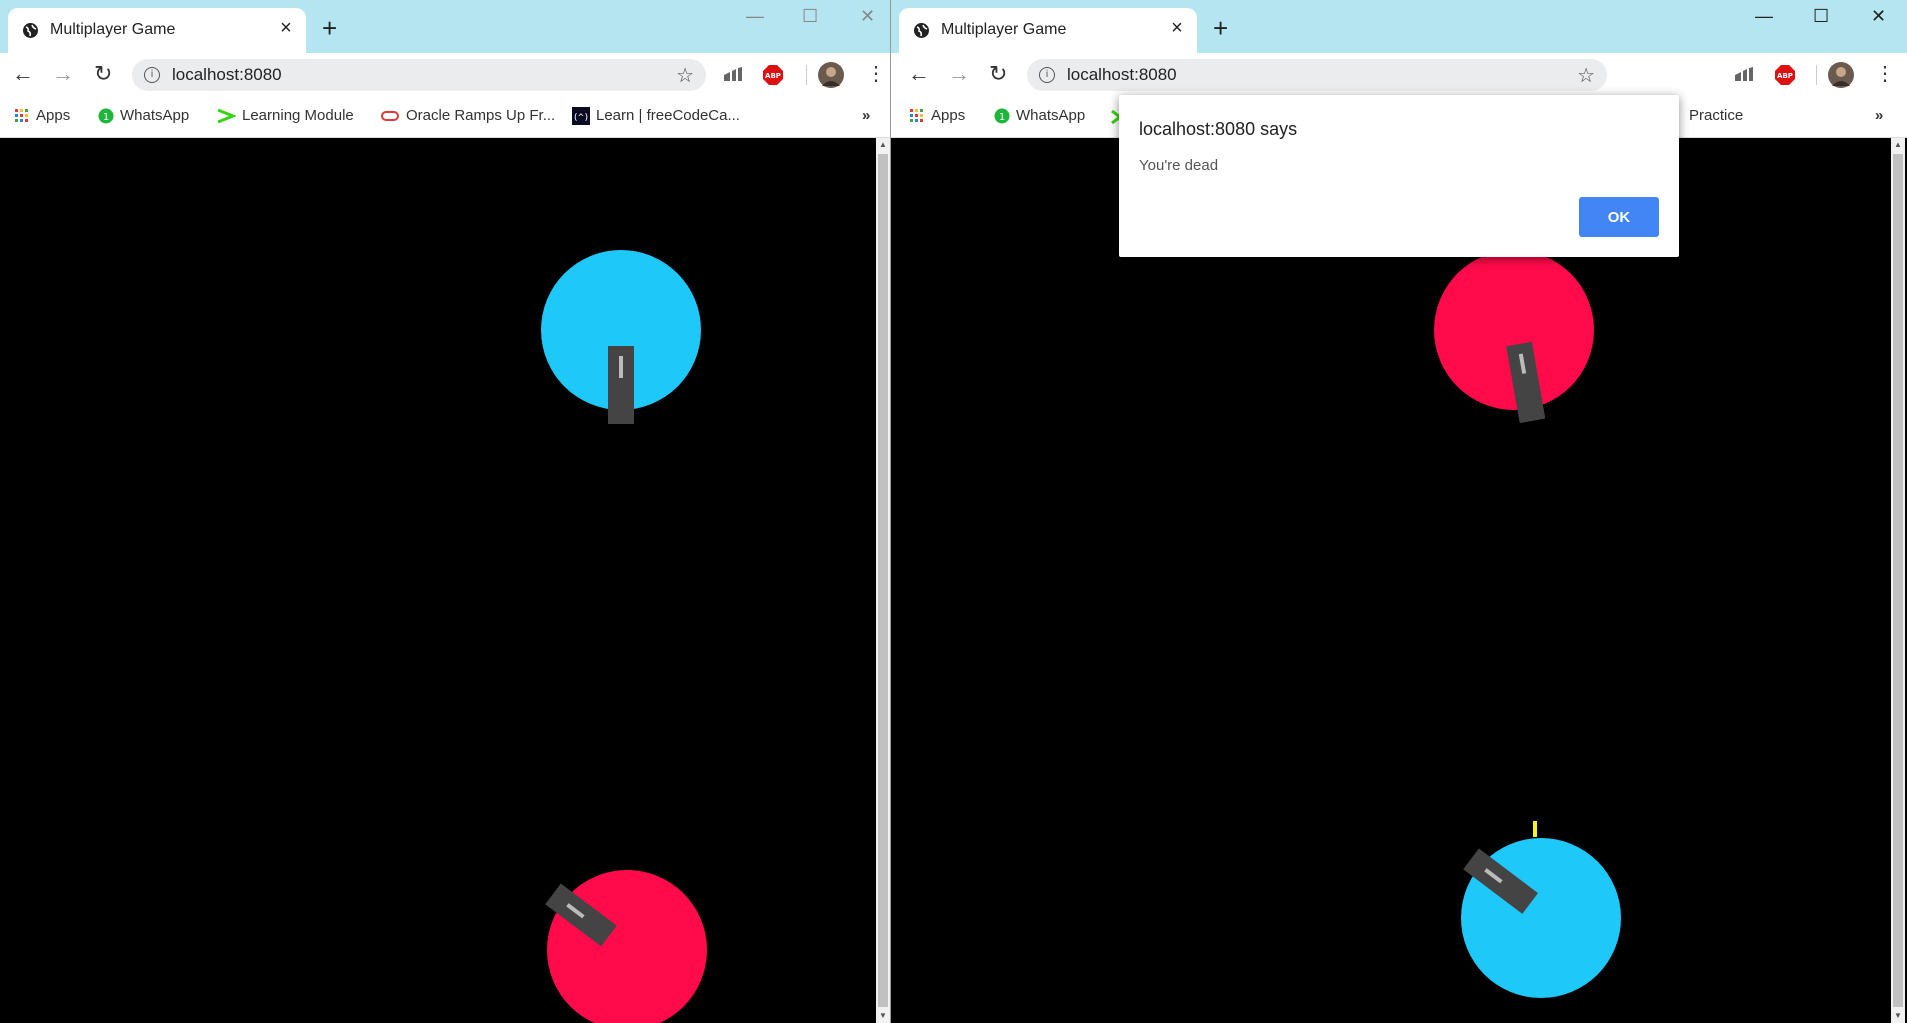  Describe the element at coordinates (1399, 176) in the screenshot. I see `alert-dialog: localhost:8080 says You're dead OK` at that location.